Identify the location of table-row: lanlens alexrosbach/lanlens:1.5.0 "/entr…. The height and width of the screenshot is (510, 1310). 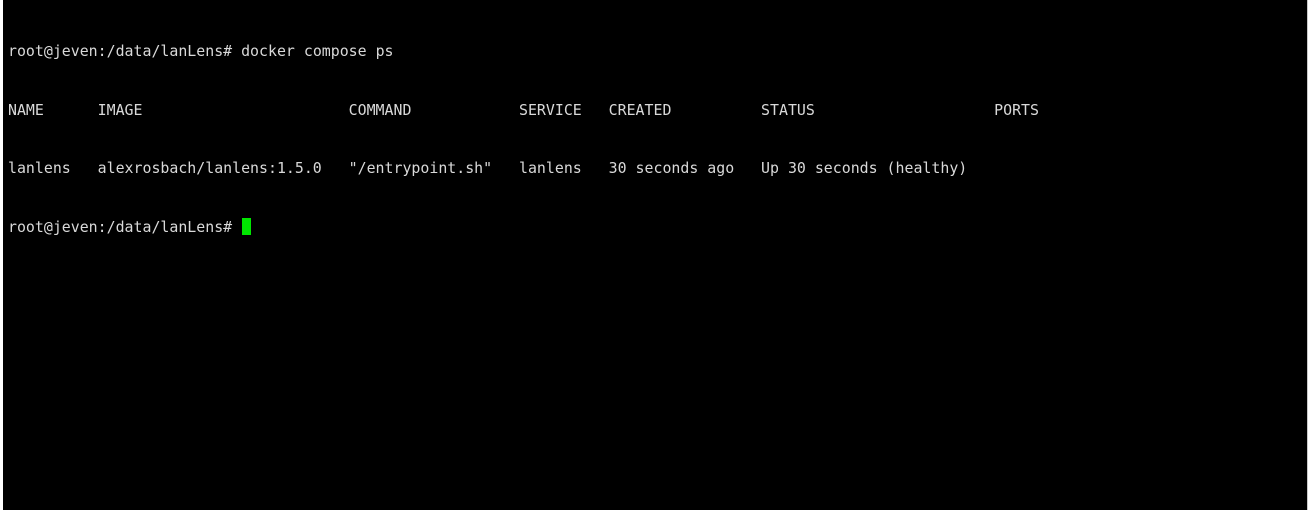
(488, 168).